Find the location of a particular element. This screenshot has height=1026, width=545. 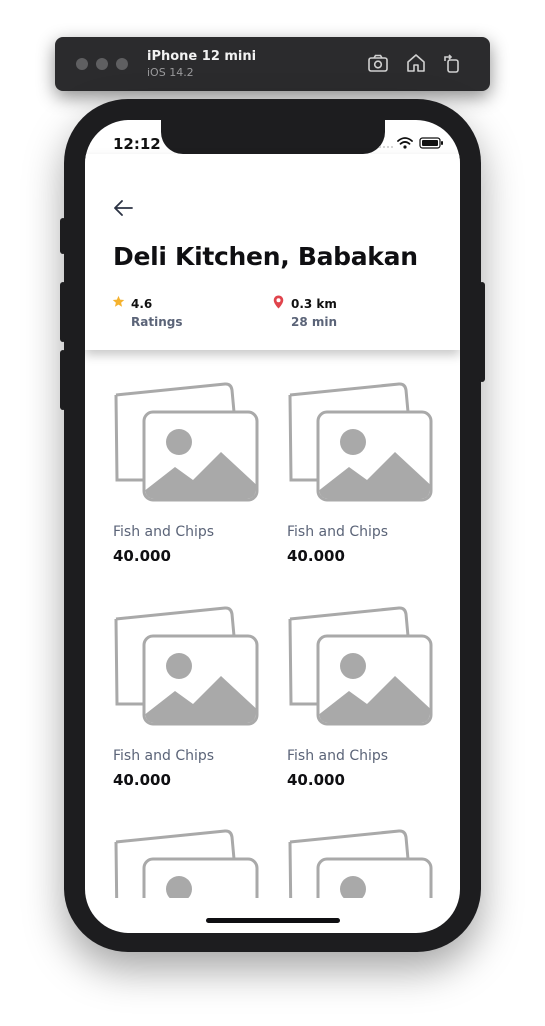

device-name: iPhone 12 mini is located at coordinates (202, 56).